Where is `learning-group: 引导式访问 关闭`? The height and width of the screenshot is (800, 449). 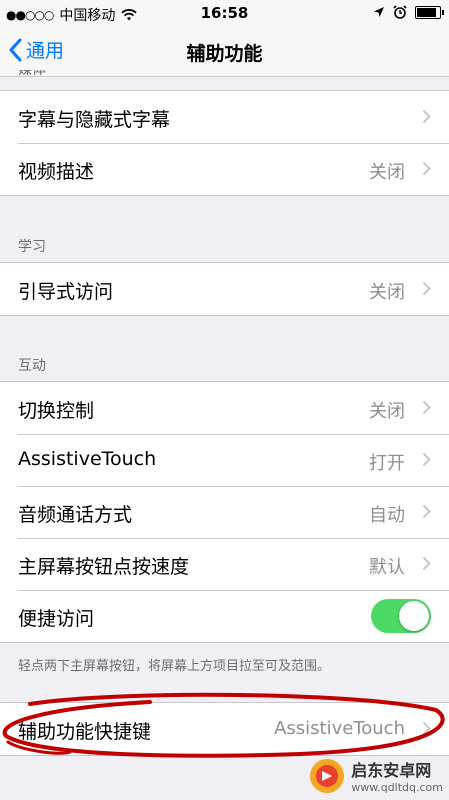 learning-group: 引导式访问 关闭 is located at coordinates (224, 289).